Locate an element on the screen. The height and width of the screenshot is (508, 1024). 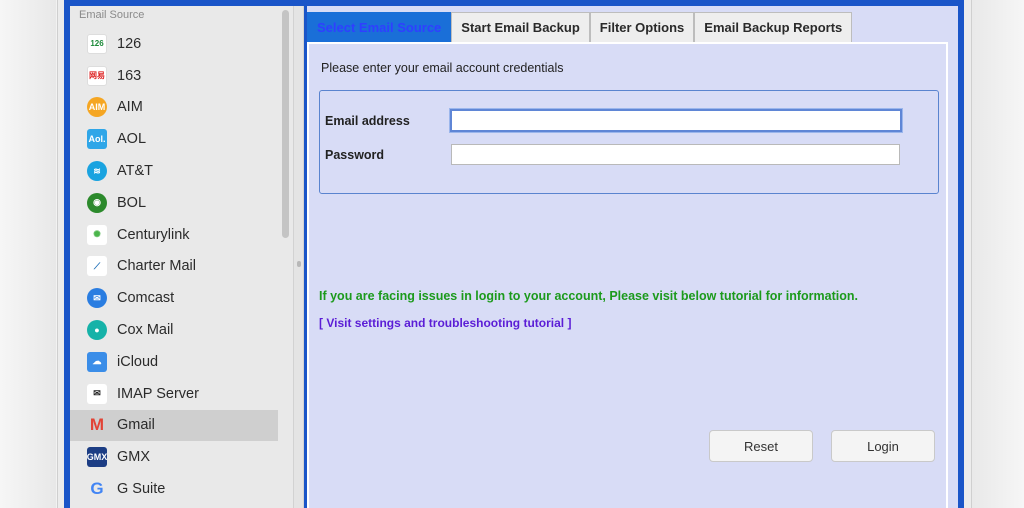
sidebar-item-charter: ⟋ Charter Mail is located at coordinates (174, 267).